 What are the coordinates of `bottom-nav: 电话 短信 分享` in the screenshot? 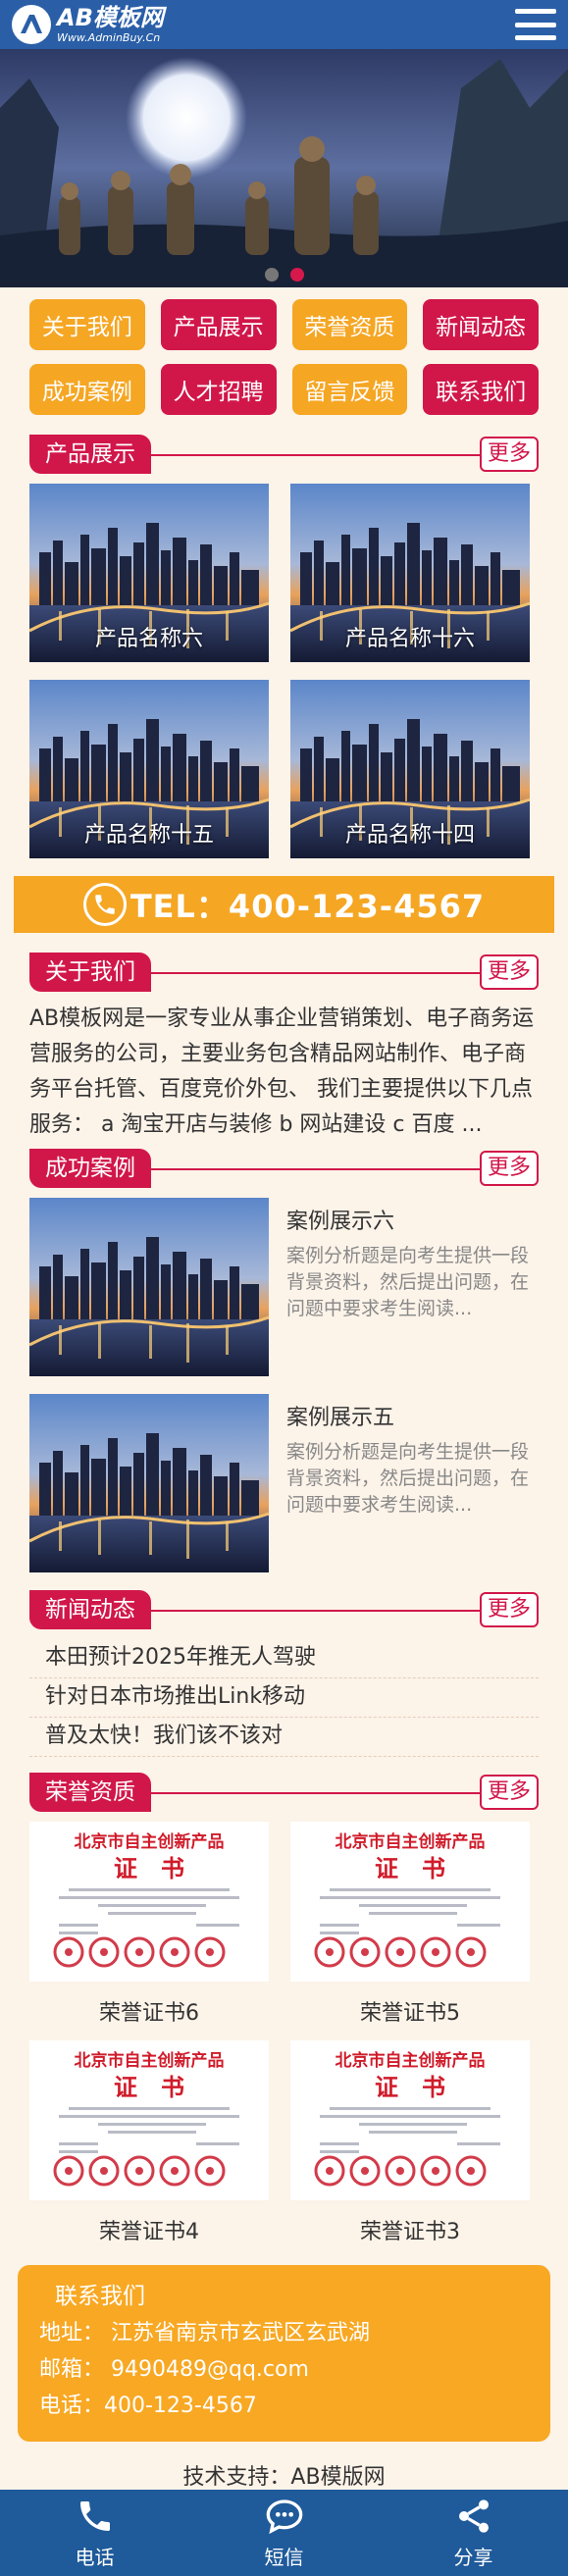 It's located at (284, 2533).